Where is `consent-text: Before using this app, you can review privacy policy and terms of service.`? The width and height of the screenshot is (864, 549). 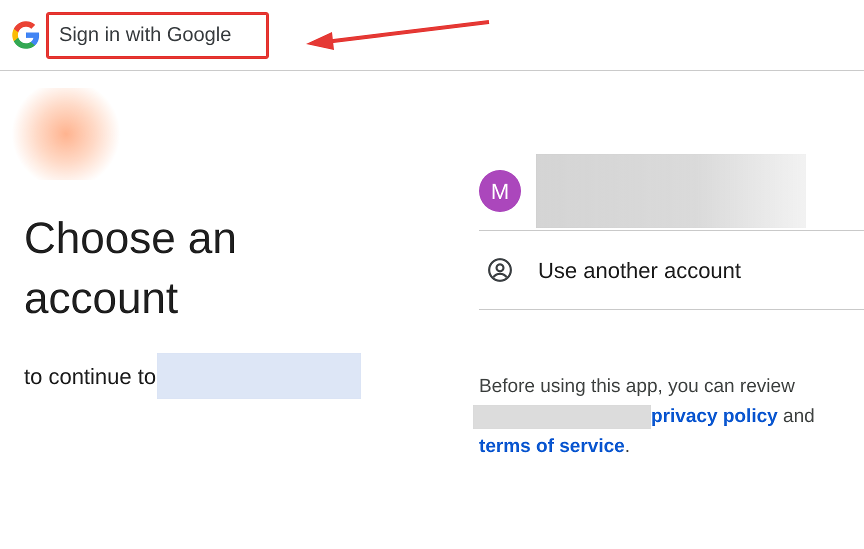
consent-text: Before using this app, you can review privacy policy and terms of service. is located at coordinates (663, 417).